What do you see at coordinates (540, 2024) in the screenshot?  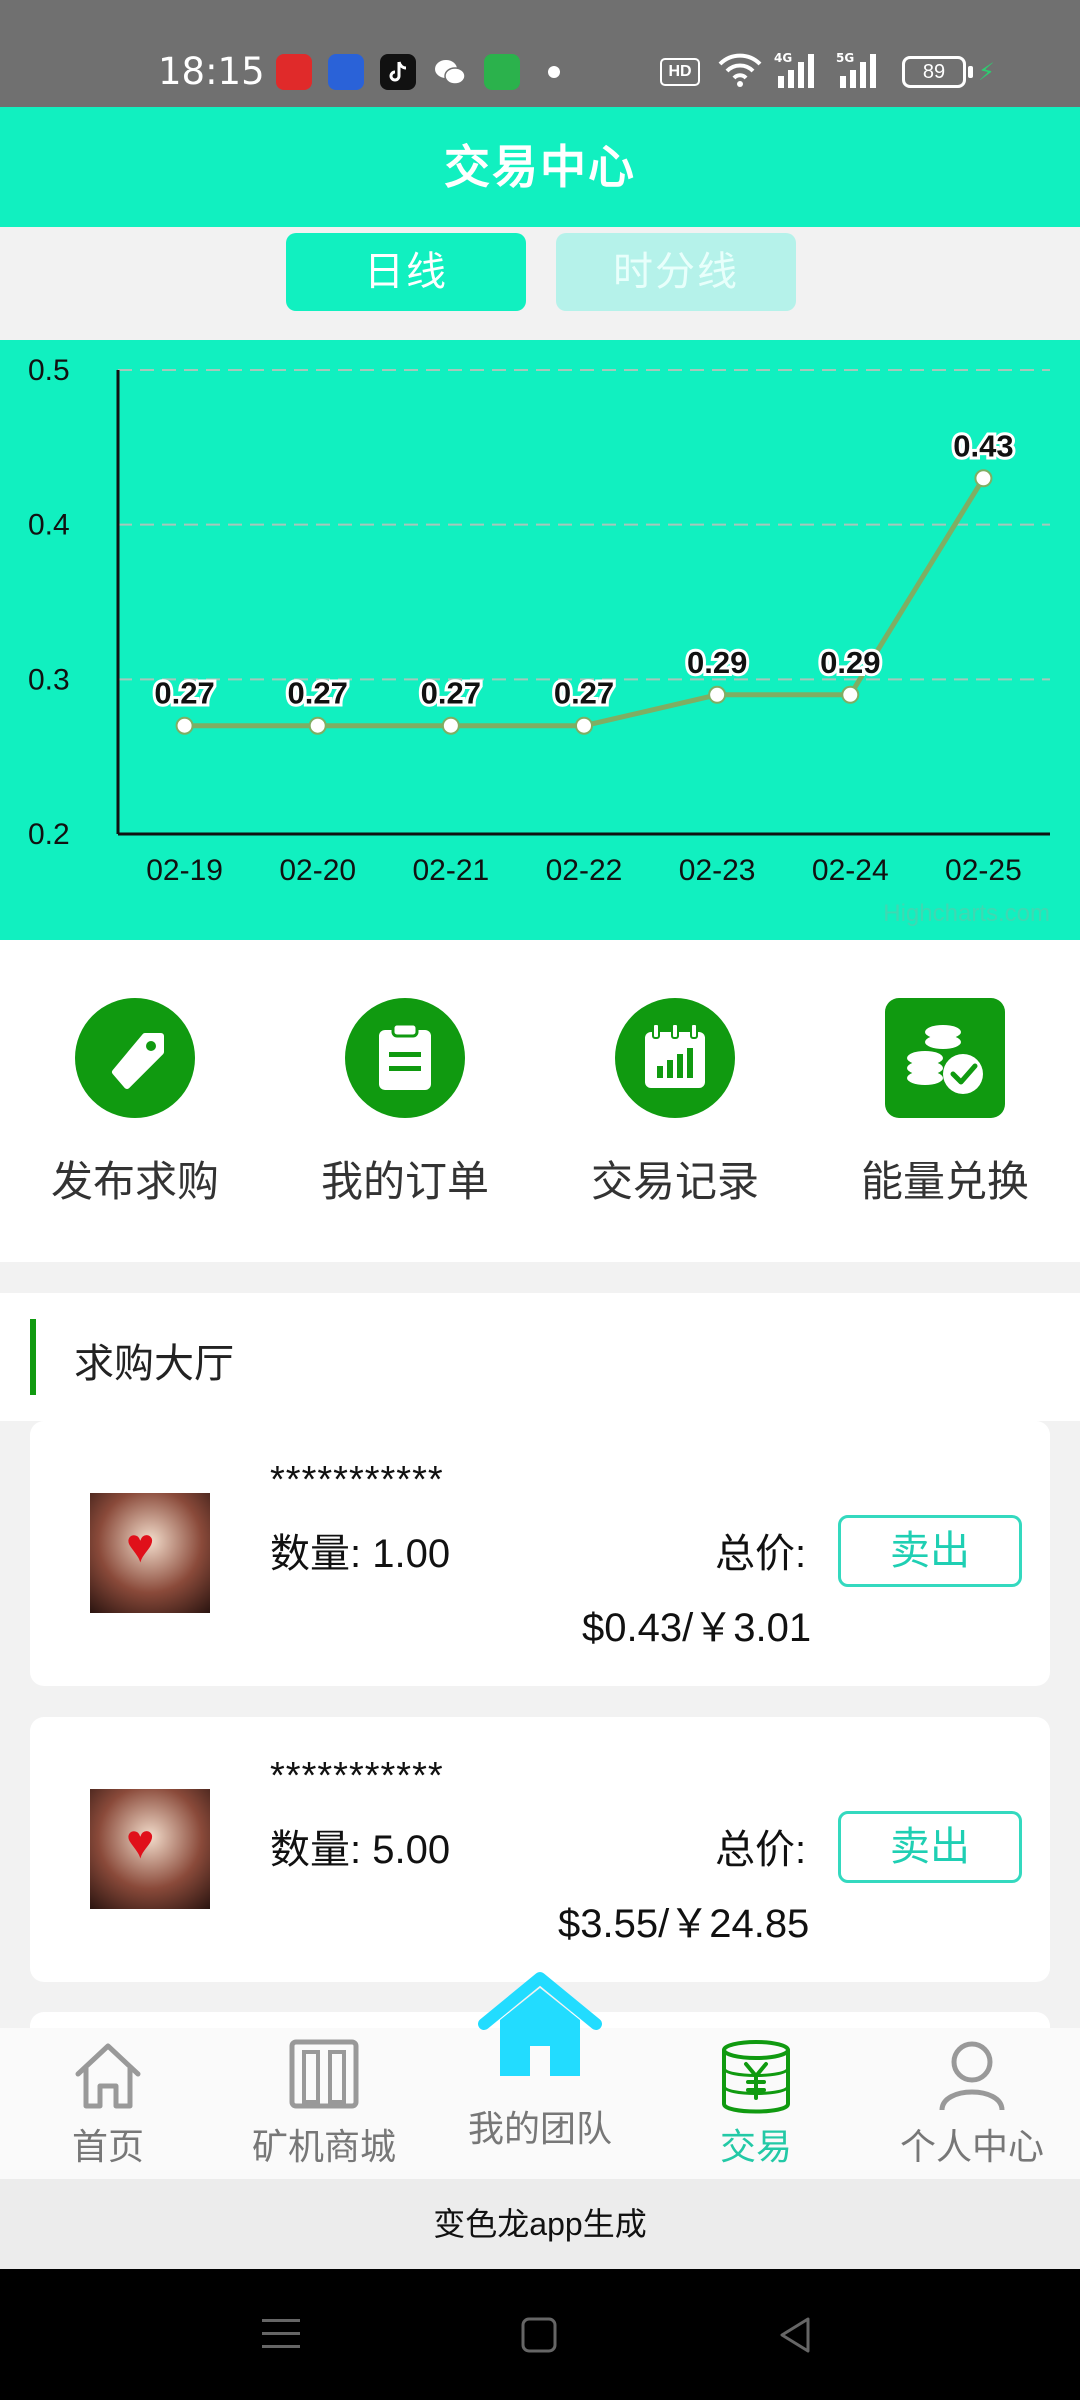 I see `home-filled-icon` at bounding box center [540, 2024].